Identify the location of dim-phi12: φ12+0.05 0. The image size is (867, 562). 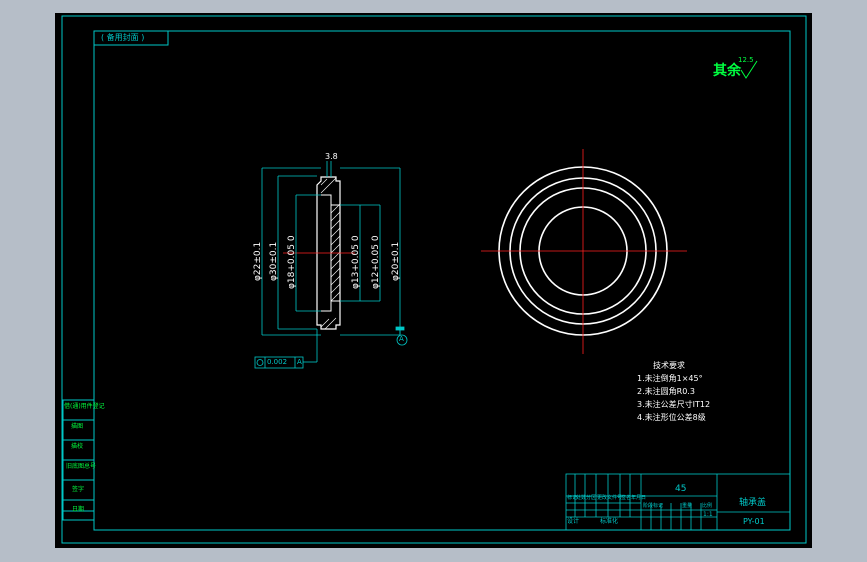
(376, 262).